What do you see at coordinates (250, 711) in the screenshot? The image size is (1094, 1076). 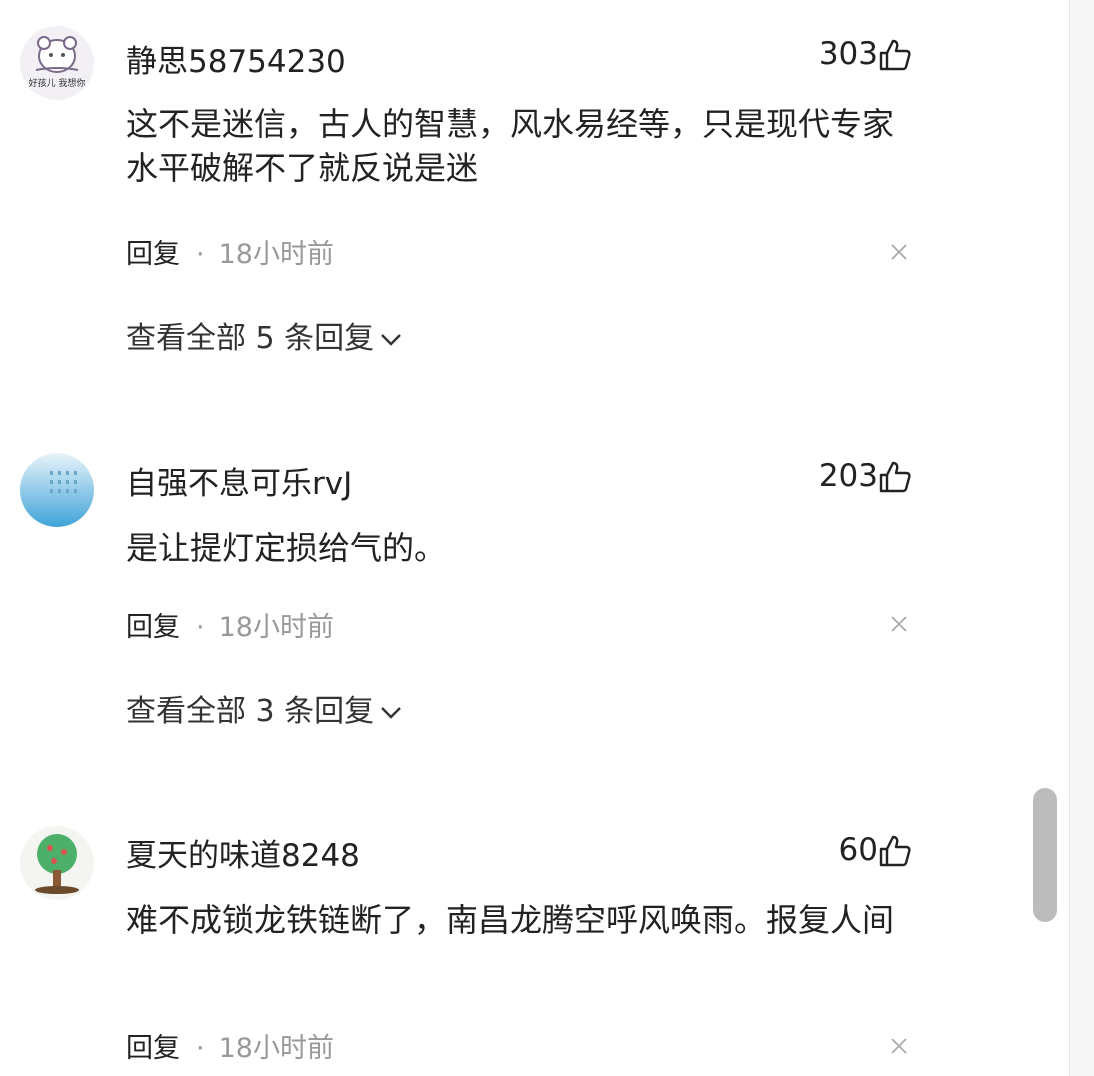 I see `view-all-replies-label: 查看全部 3 条回复` at bounding box center [250, 711].